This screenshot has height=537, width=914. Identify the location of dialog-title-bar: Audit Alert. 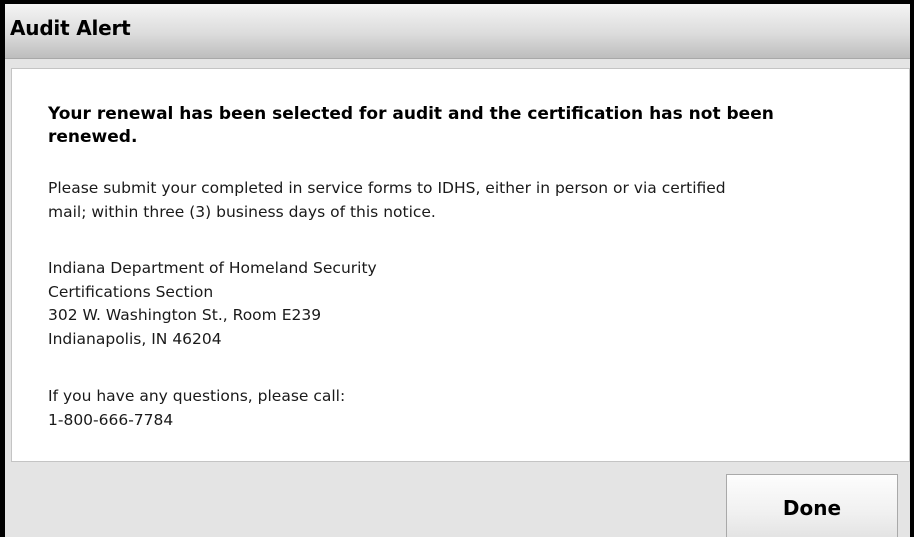
(457, 31).